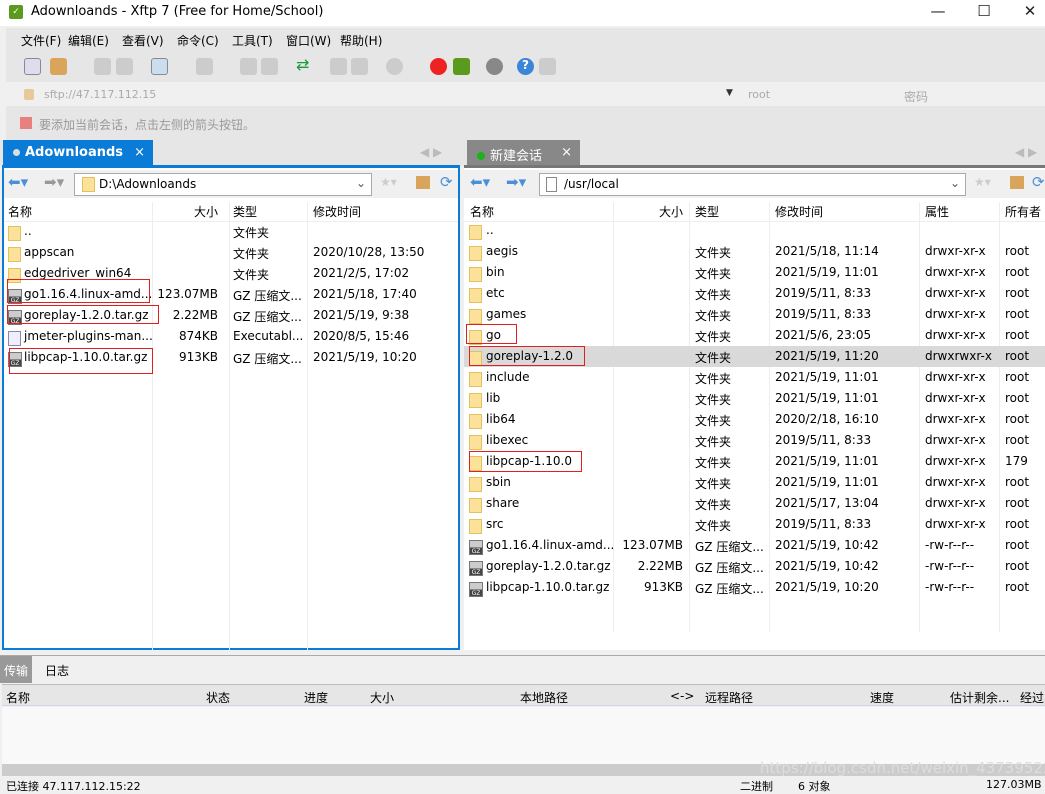 This screenshot has height=794, width=1045. Describe the element at coordinates (100, 94) in the screenshot. I see `host-input: sftp://47.117.112.15` at that location.